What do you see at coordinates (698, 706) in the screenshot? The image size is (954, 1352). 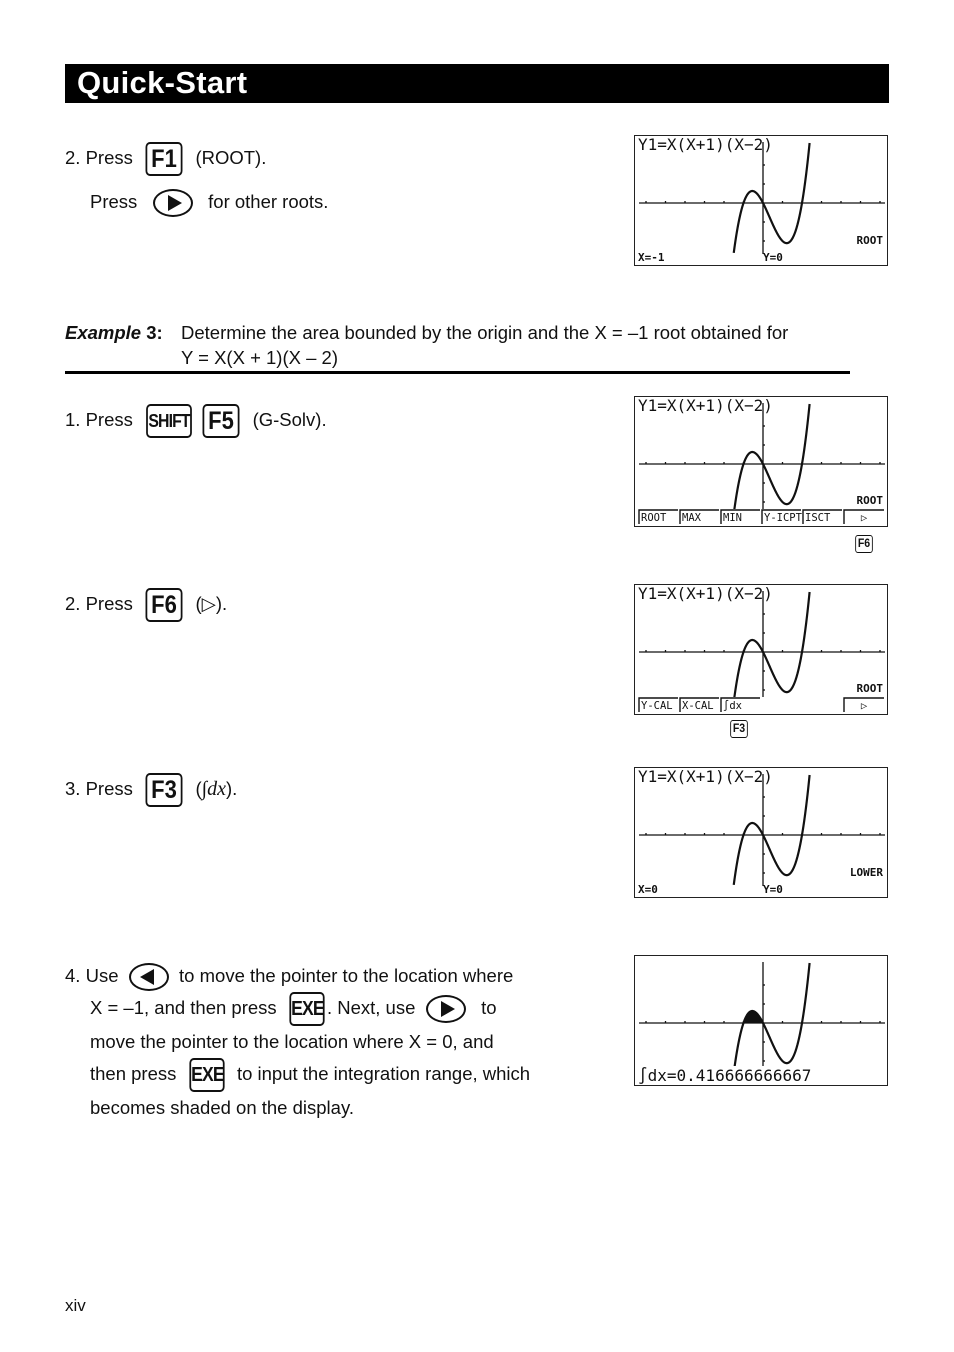 I see `menu-item: X-CAL` at bounding box center [698, 706].